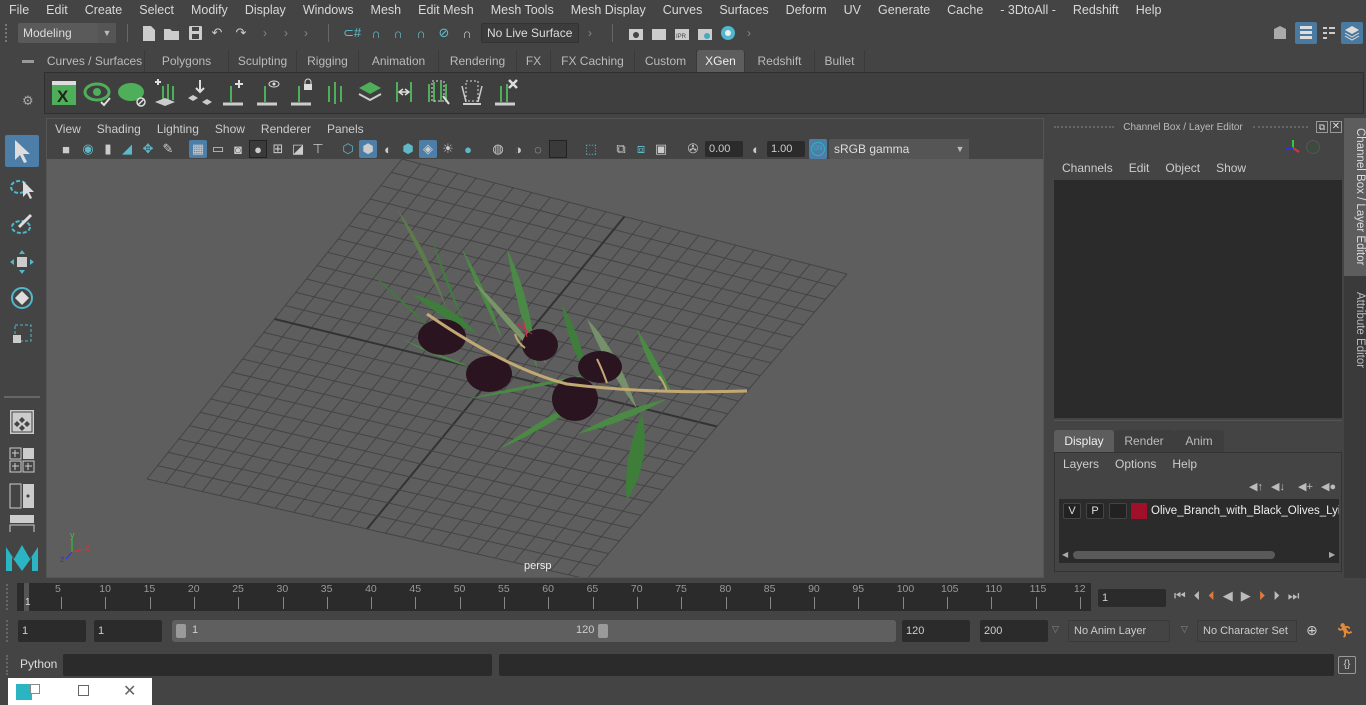 The width and height of the screenshot is (1366, 705). I want to click on script-language-label: Python, so click(38, 664).